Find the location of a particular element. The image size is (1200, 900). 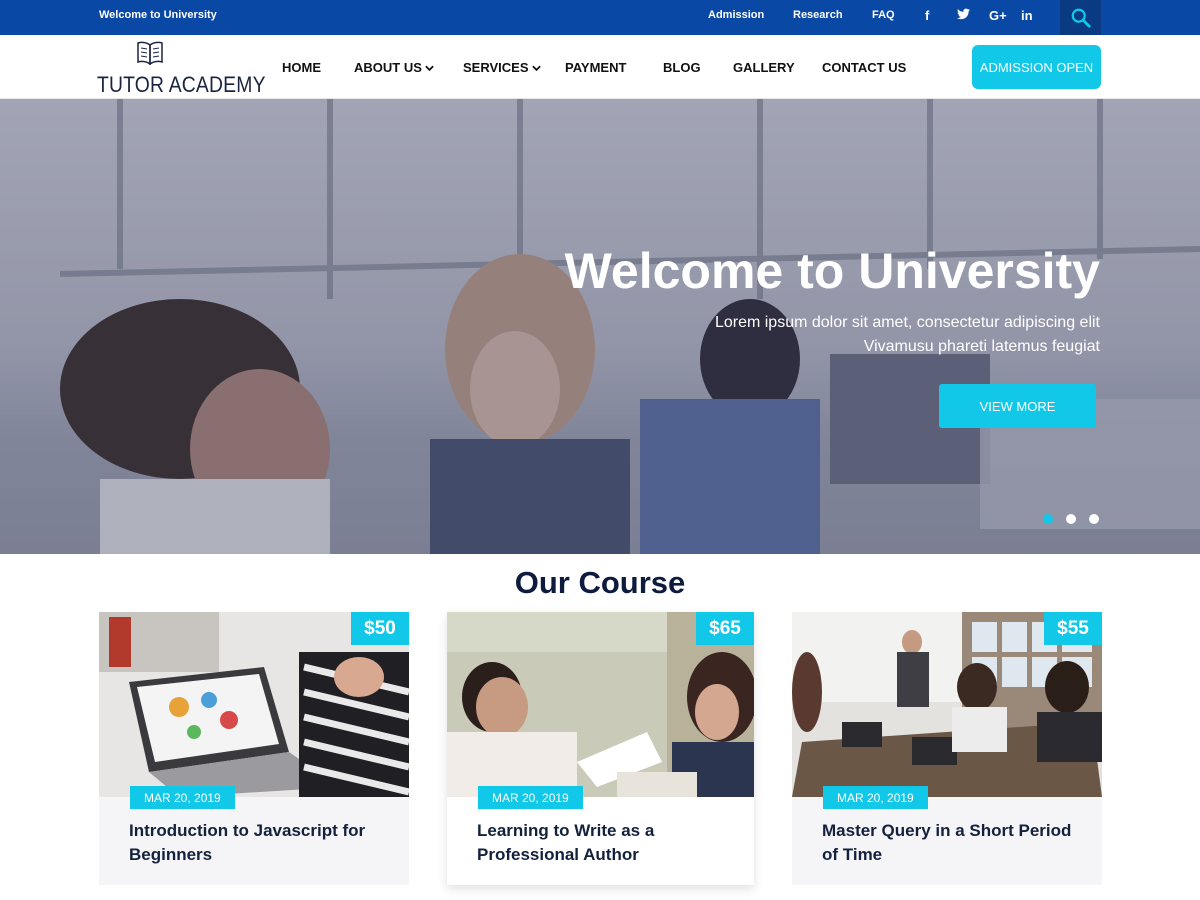

top-link-research: Research is located at coordinates (832, 15).